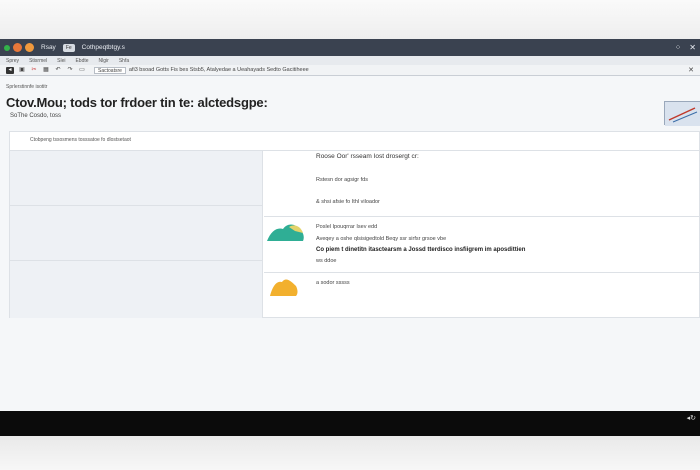  I want to click on yellow-blob-icon, so click(284, 287).